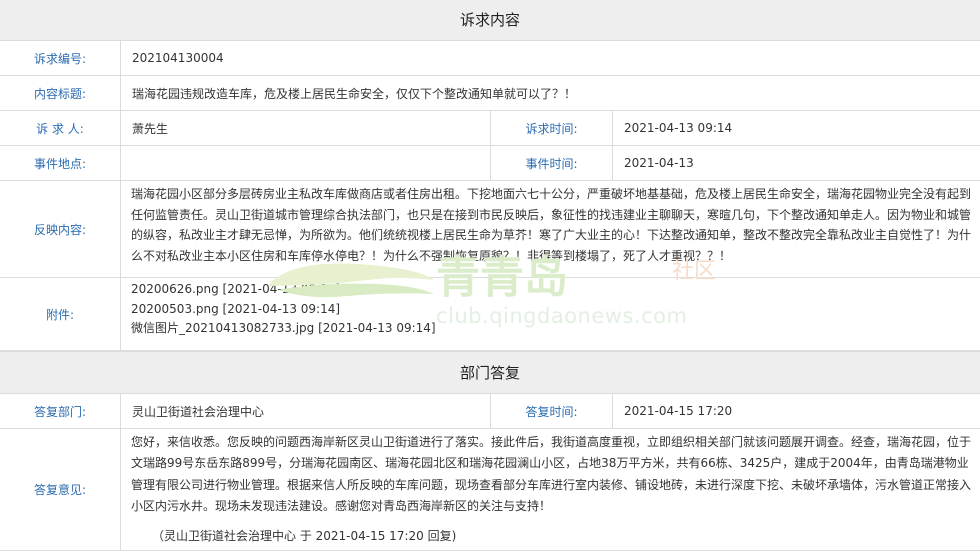 This screenshot has height=555, width=980. I want to click on reply-dept-label: 答复部门:, so click(60, 411).